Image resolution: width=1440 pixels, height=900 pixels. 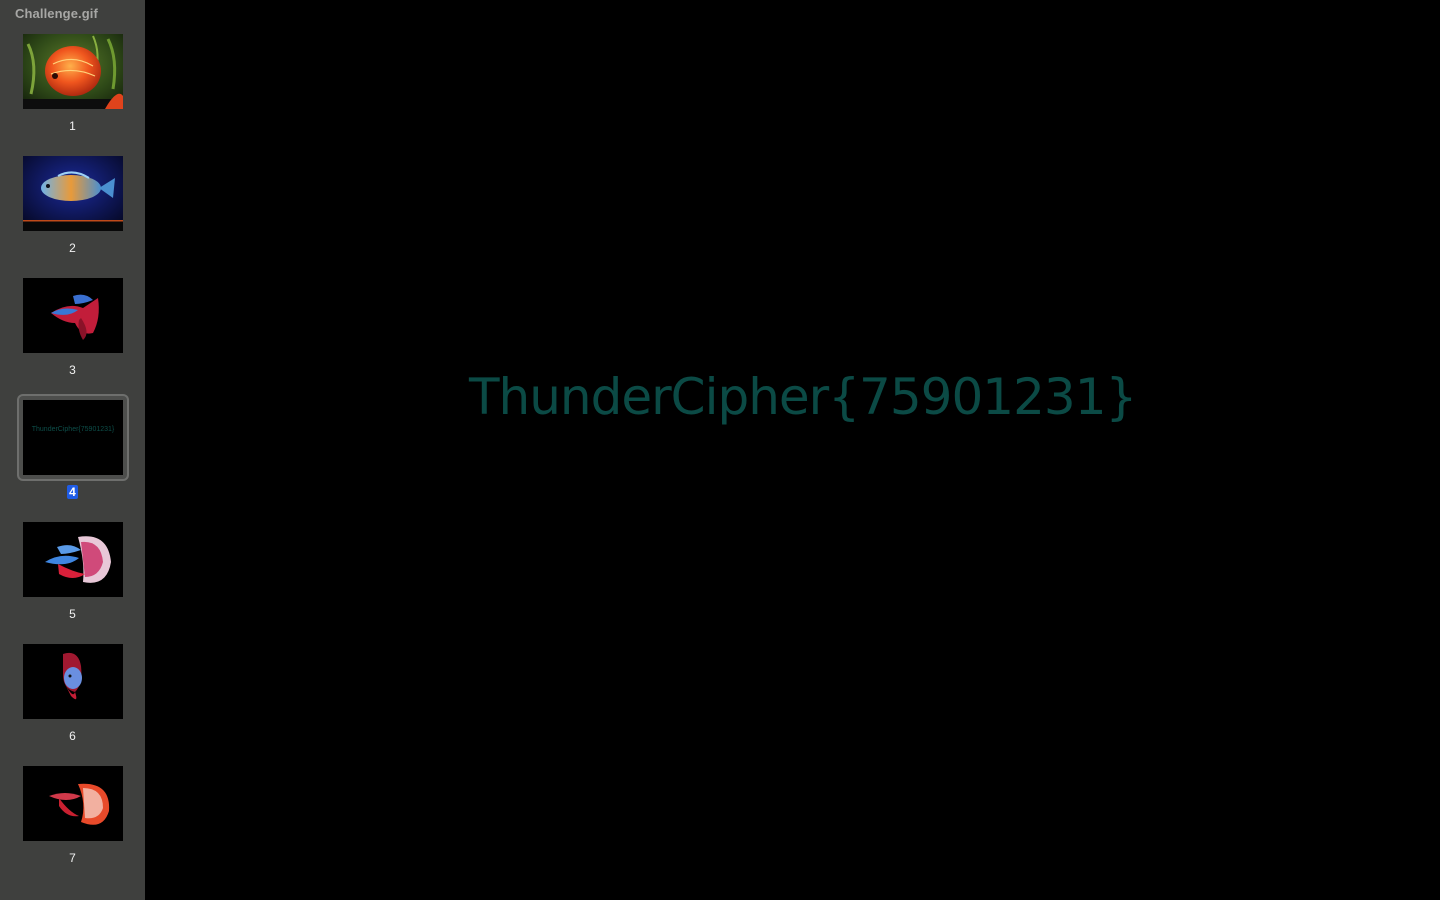 What do you see at coordinates (56, 13) in the screenshot?
I see `document-title: Challenge.gif` at bounding box center [56, 13].